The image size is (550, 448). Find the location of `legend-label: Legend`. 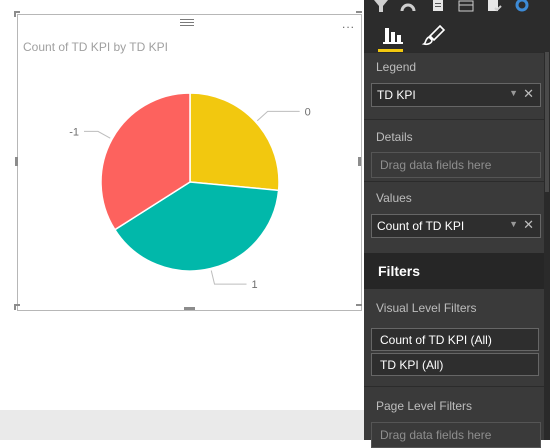

legend-label: Legend is located at coordinates (396, 67).